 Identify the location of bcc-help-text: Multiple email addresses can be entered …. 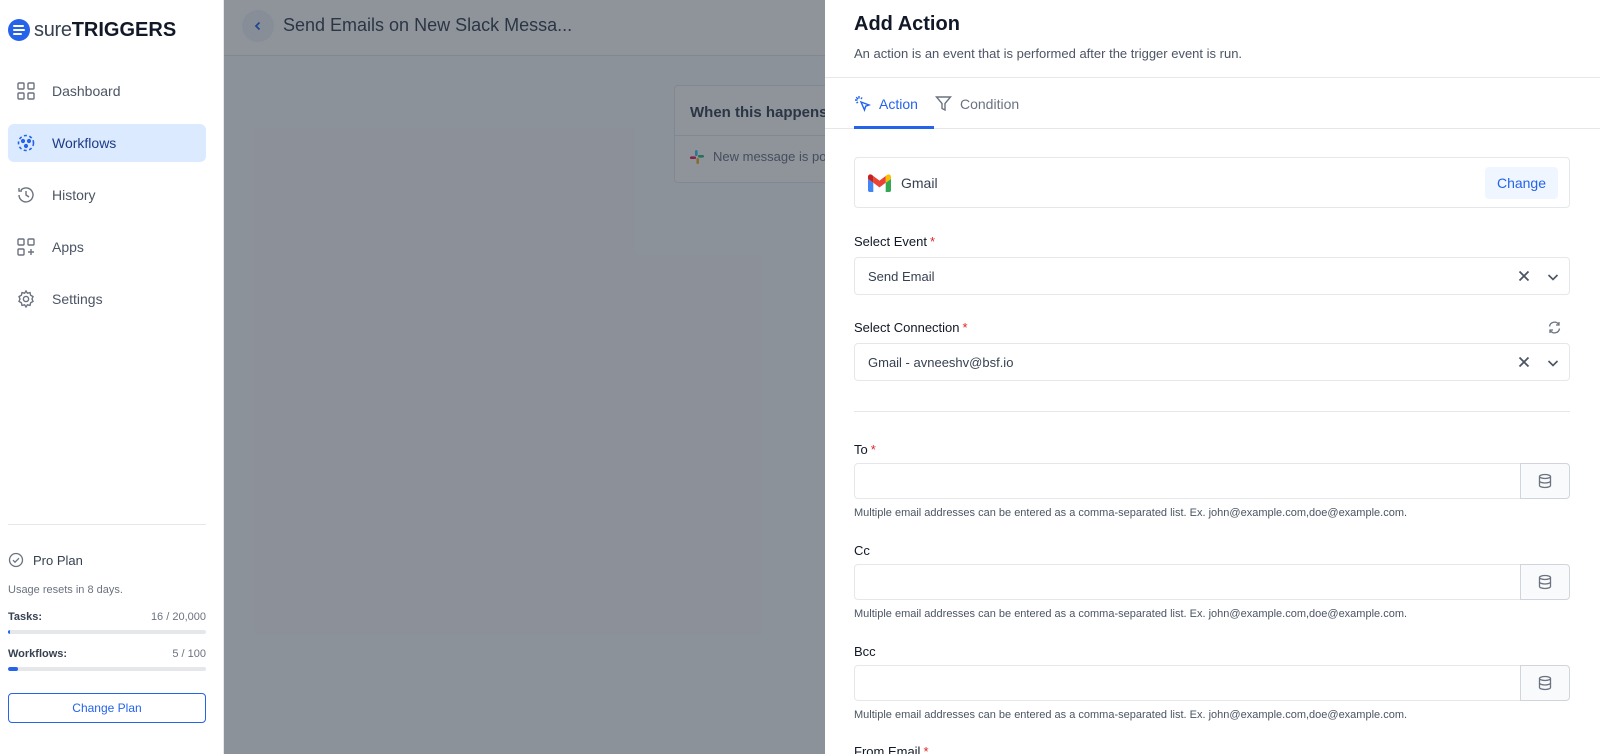
(1131, 715).